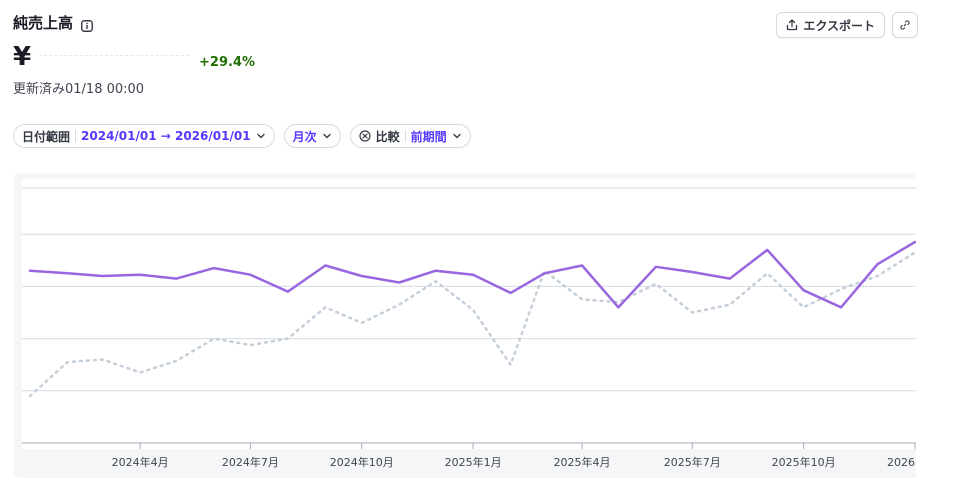  I want to click on compare-filter: 比較 前期間, so click(410, 136).